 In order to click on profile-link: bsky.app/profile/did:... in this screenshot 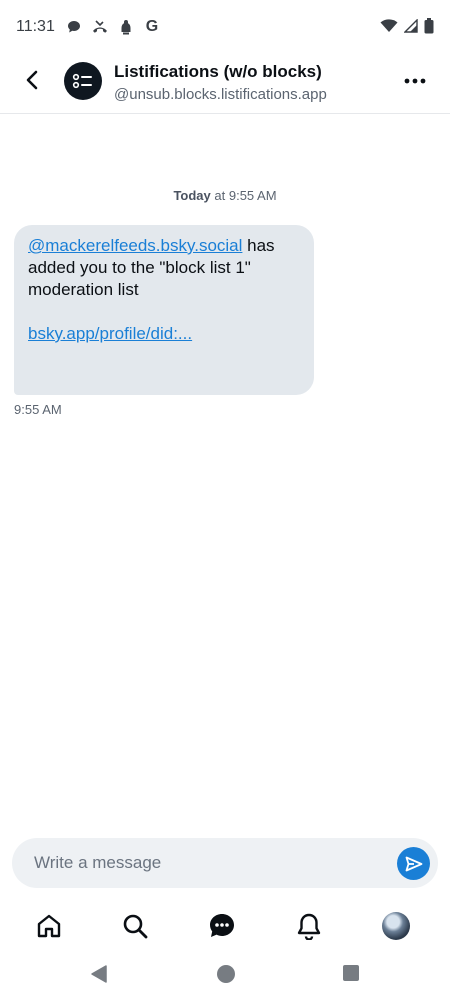, I will do `click(164, 334)`.